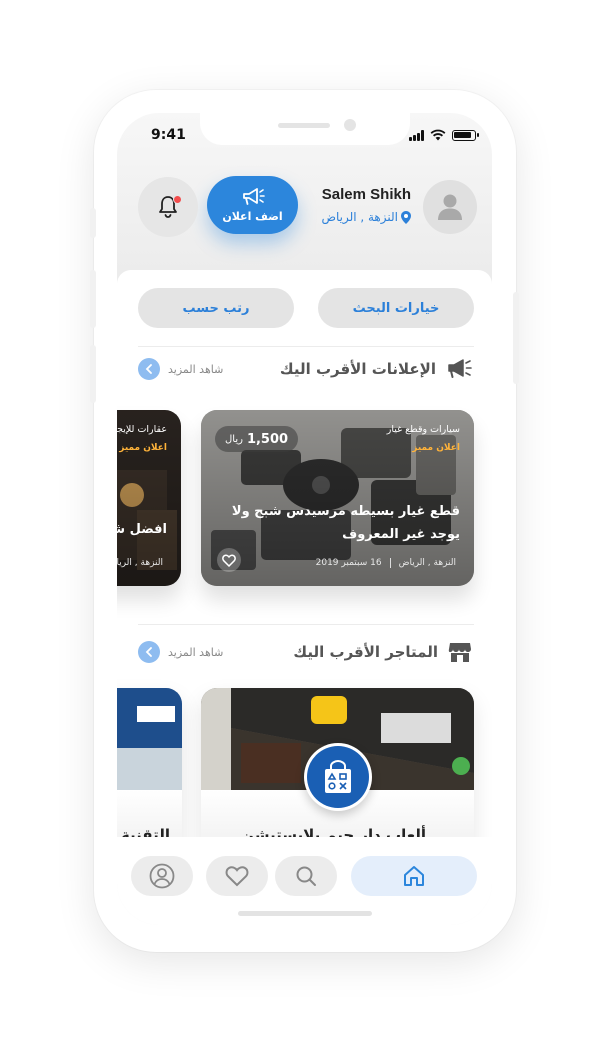  Describe the element at coordinates (196, 369) in the screenshot. I see `ads-see-more-label: شاهد المزيد` at that location.